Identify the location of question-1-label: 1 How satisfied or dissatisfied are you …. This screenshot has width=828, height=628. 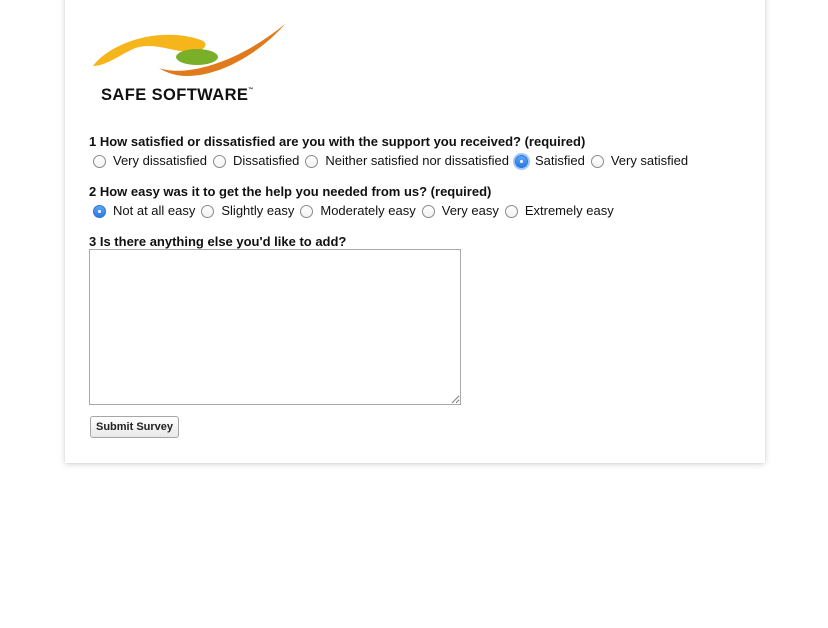
(337, 141).